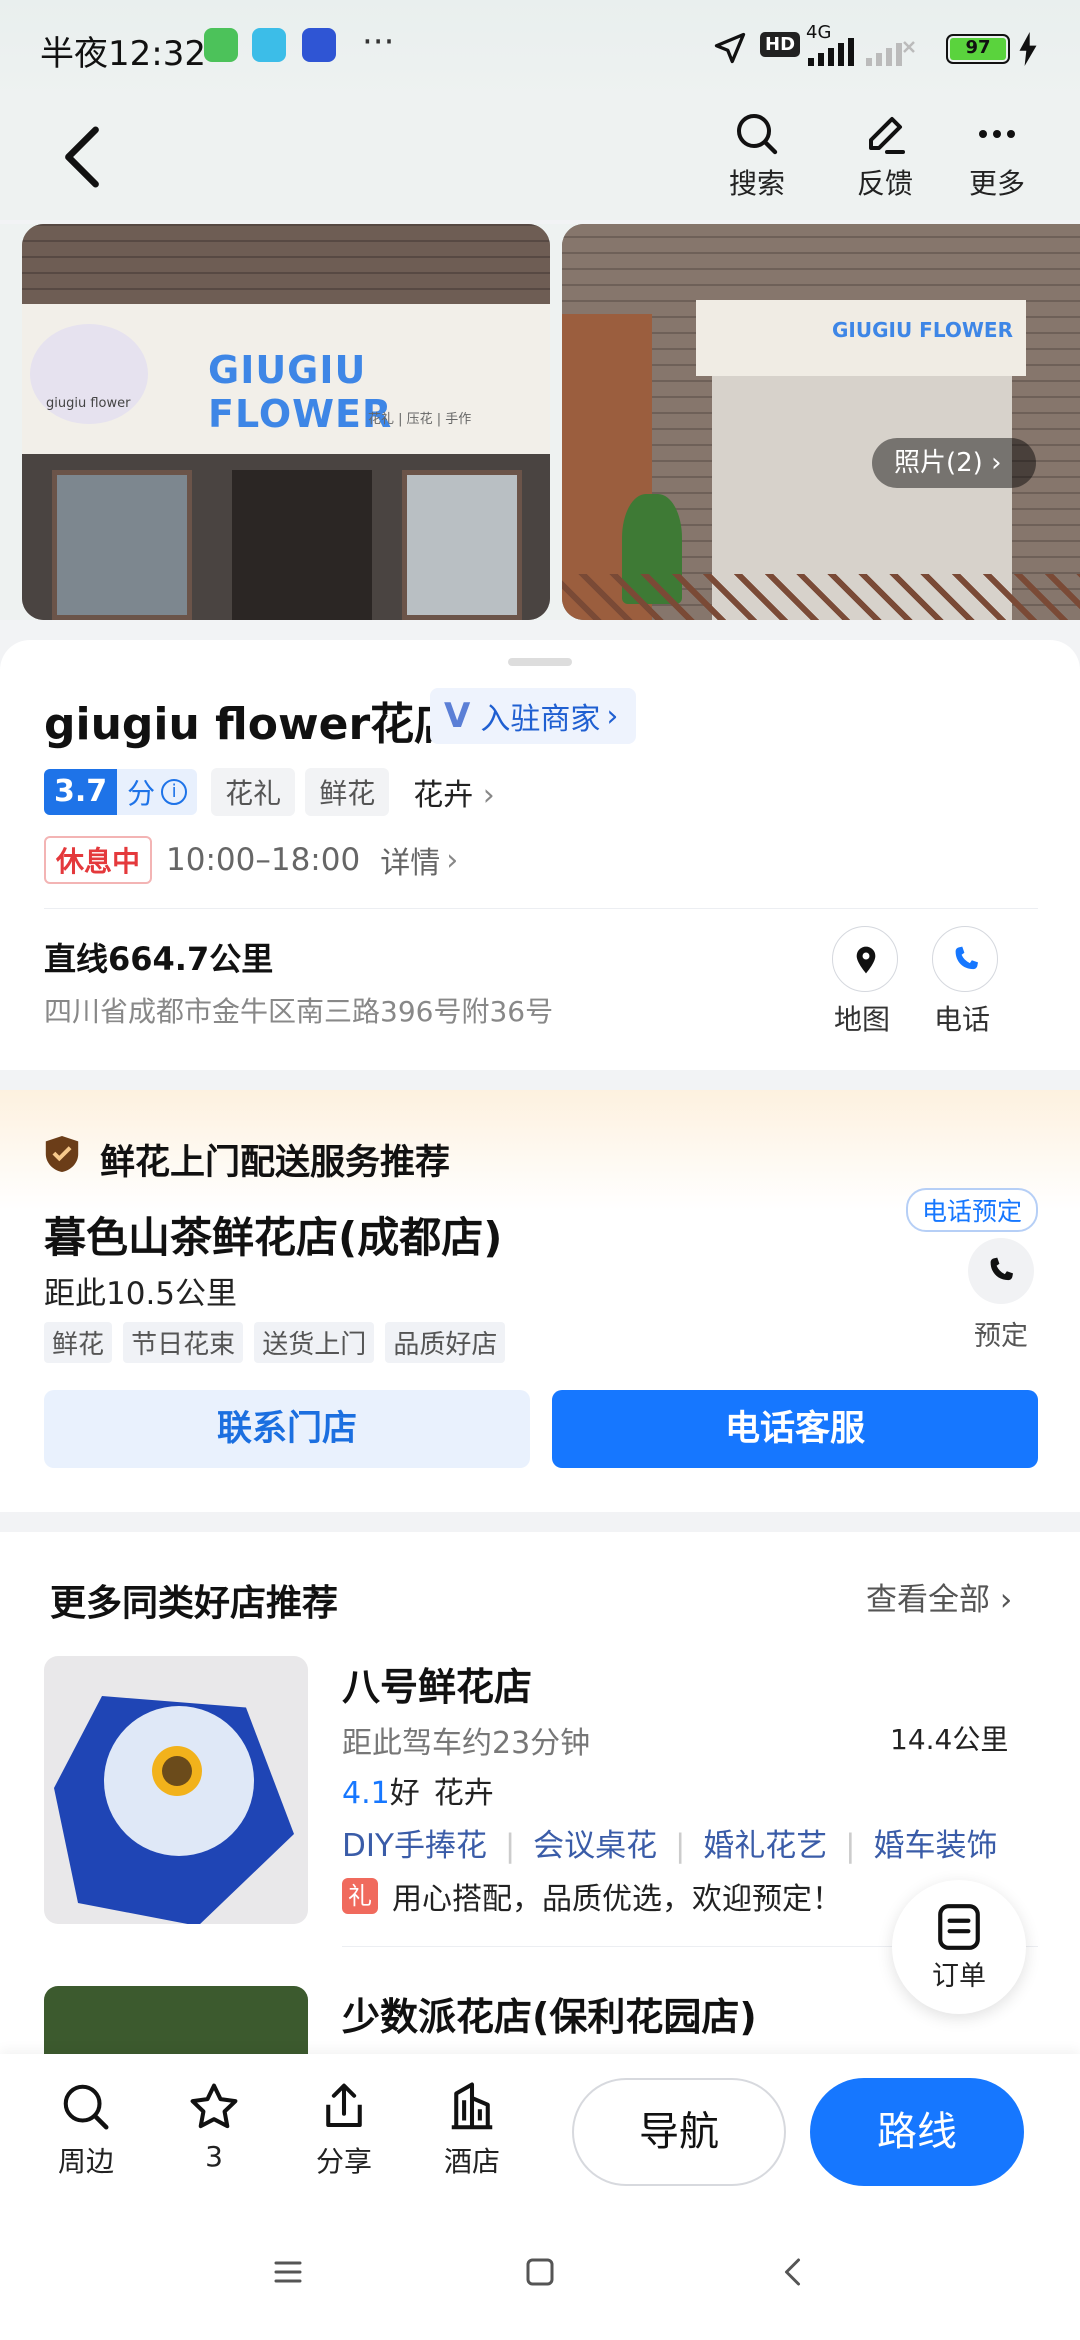 This screenshot has width=1080, height=2340. What do you see at coordinates (366, 1793) in the screenshot?
I see `recommend-rating: 4.1` at bounding box center [366, 1793].